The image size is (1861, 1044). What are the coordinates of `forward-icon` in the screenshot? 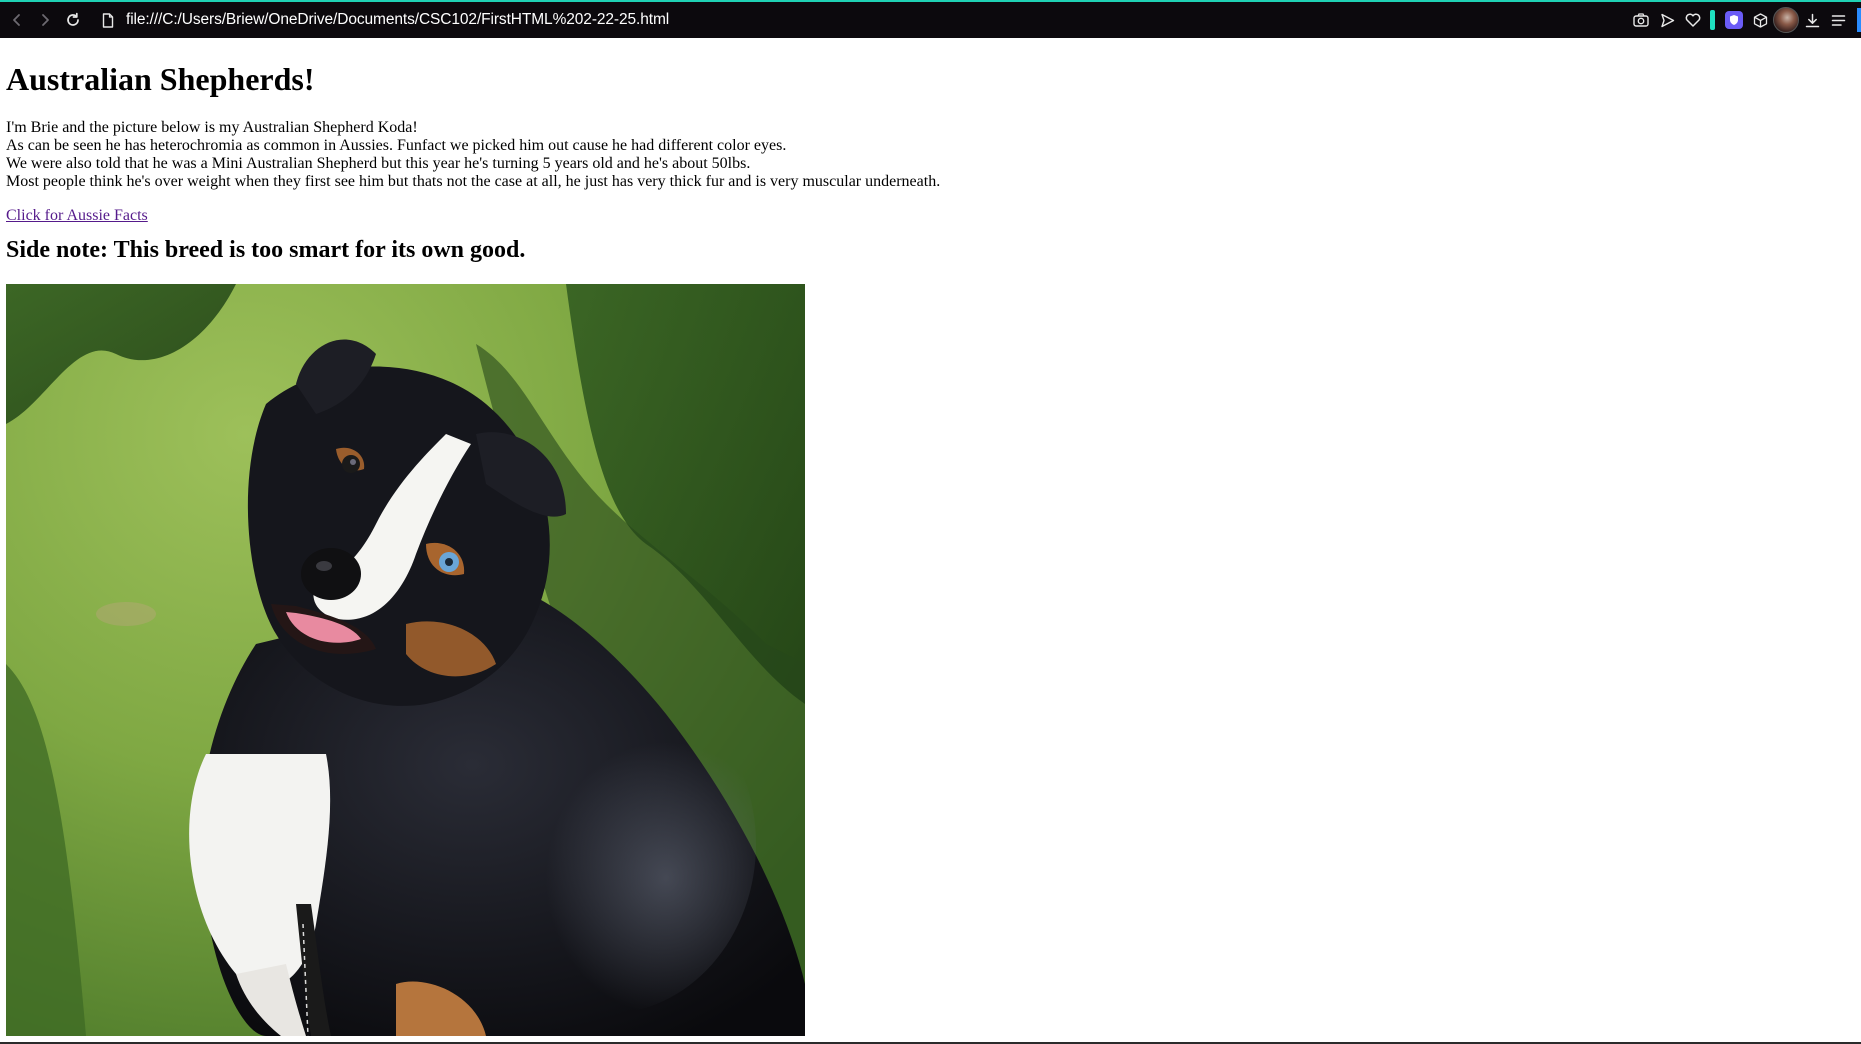 It's located at (45, 20).